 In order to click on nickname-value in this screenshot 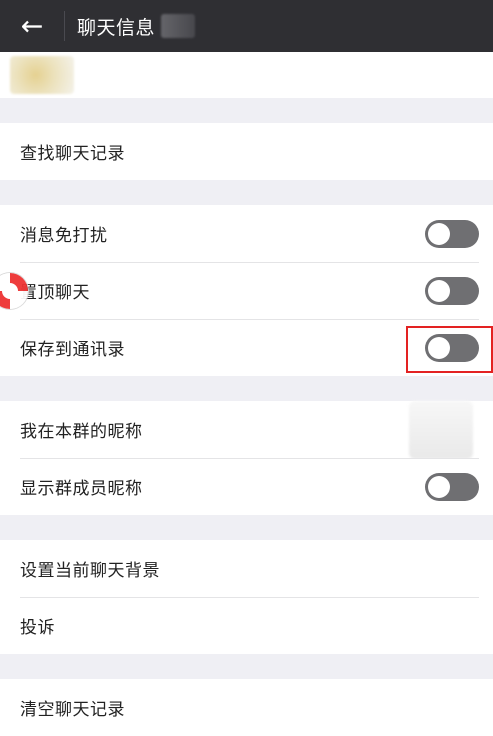, I will do `click(441, 430)`.